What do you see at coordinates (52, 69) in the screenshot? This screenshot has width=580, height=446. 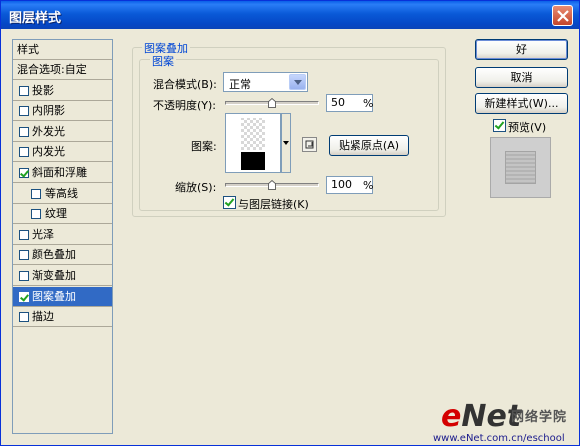 I see `style-item-label: 混合选项:自定` at bounding box center [52, 69].